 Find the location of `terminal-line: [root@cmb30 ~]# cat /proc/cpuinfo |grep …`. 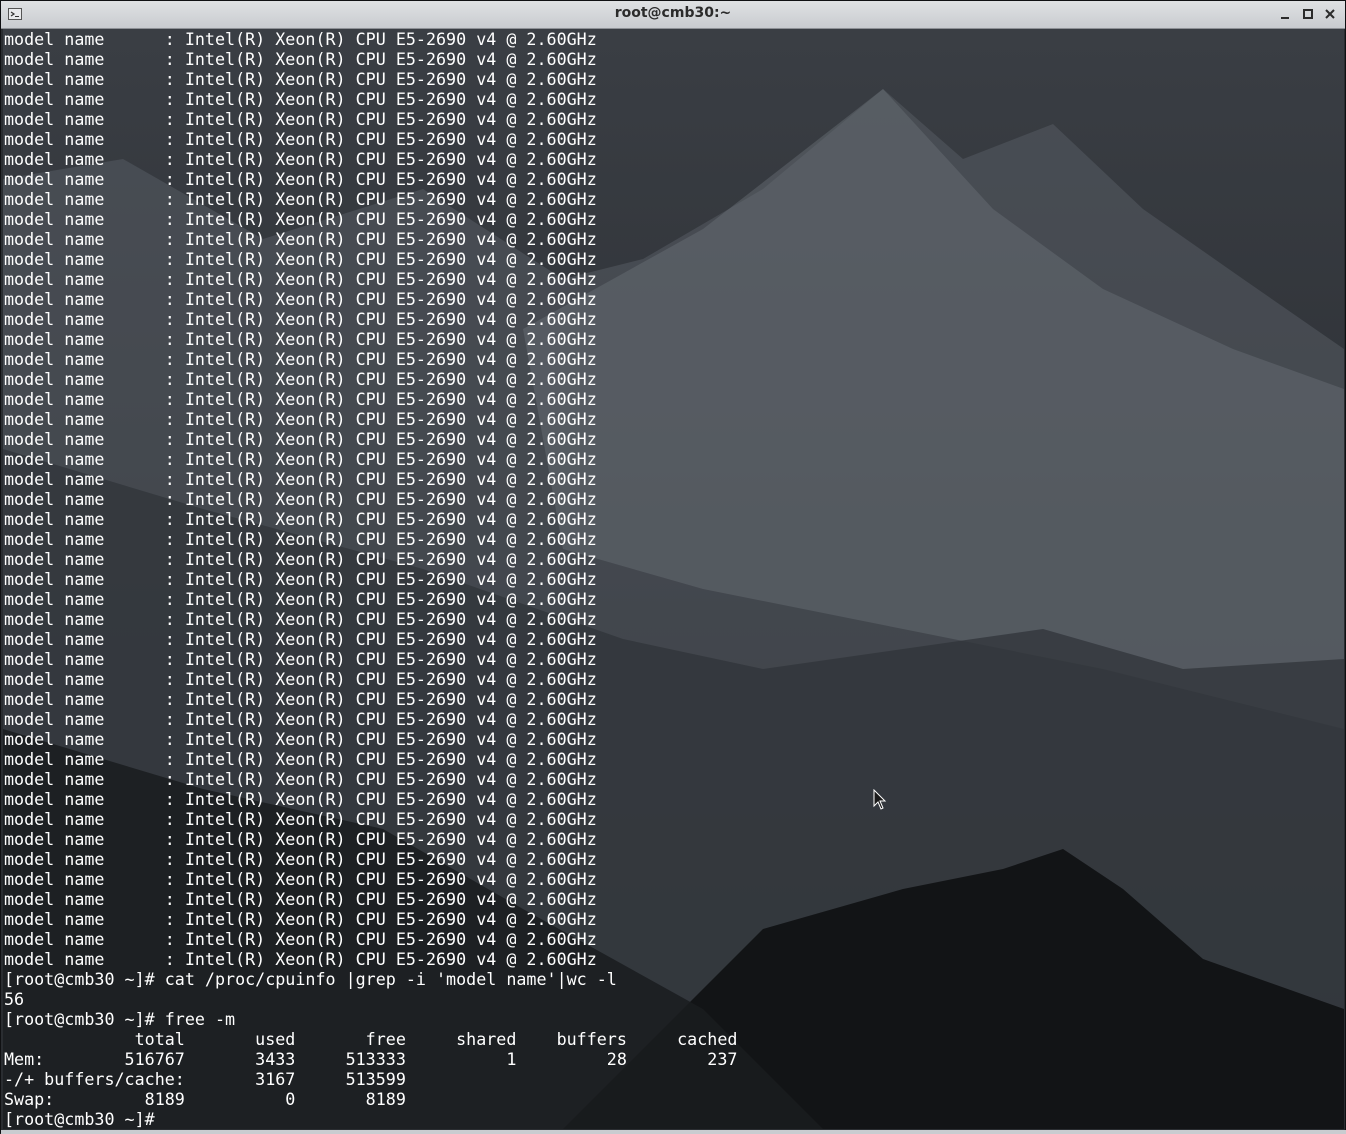

terminal-line: [root@cmb30 ~]# cat /proc/cpuinfo |grep … is located at coordinates (310, 979).